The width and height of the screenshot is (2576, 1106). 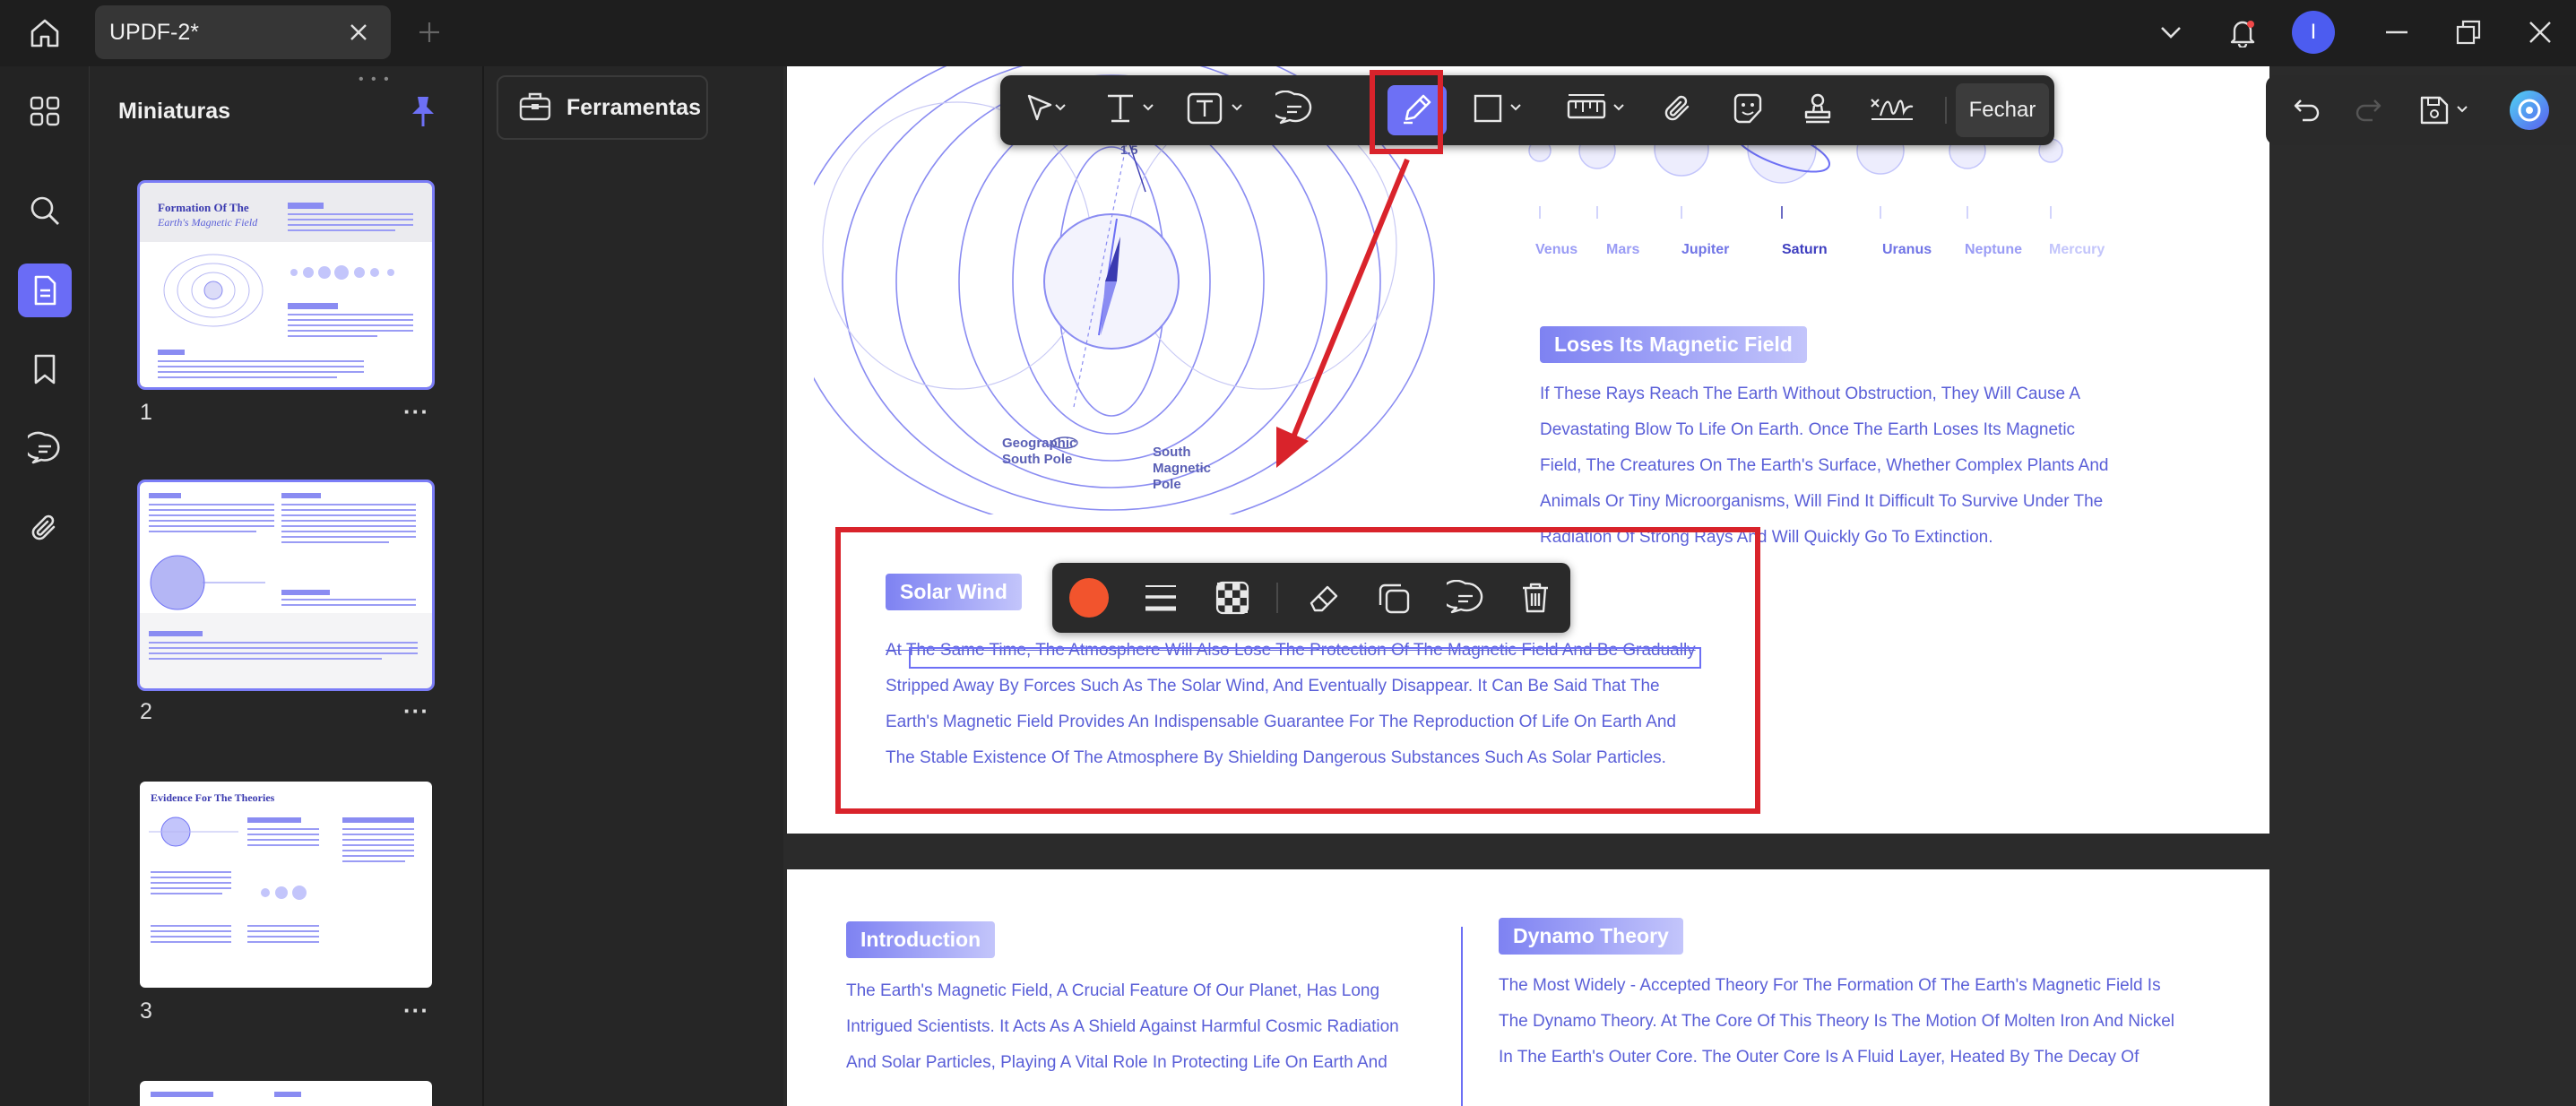 I want to click on comment-tool-button, so click(x=1294, y=110).